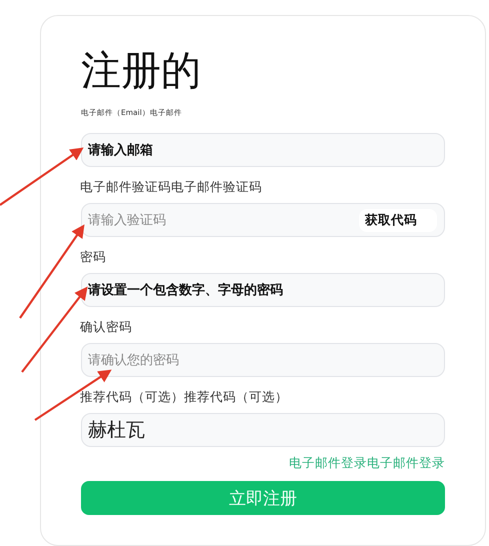  Describe the element at coordinates (263, 150) in the screenshot. I see `input-field: 请输入邮箱` at that location.